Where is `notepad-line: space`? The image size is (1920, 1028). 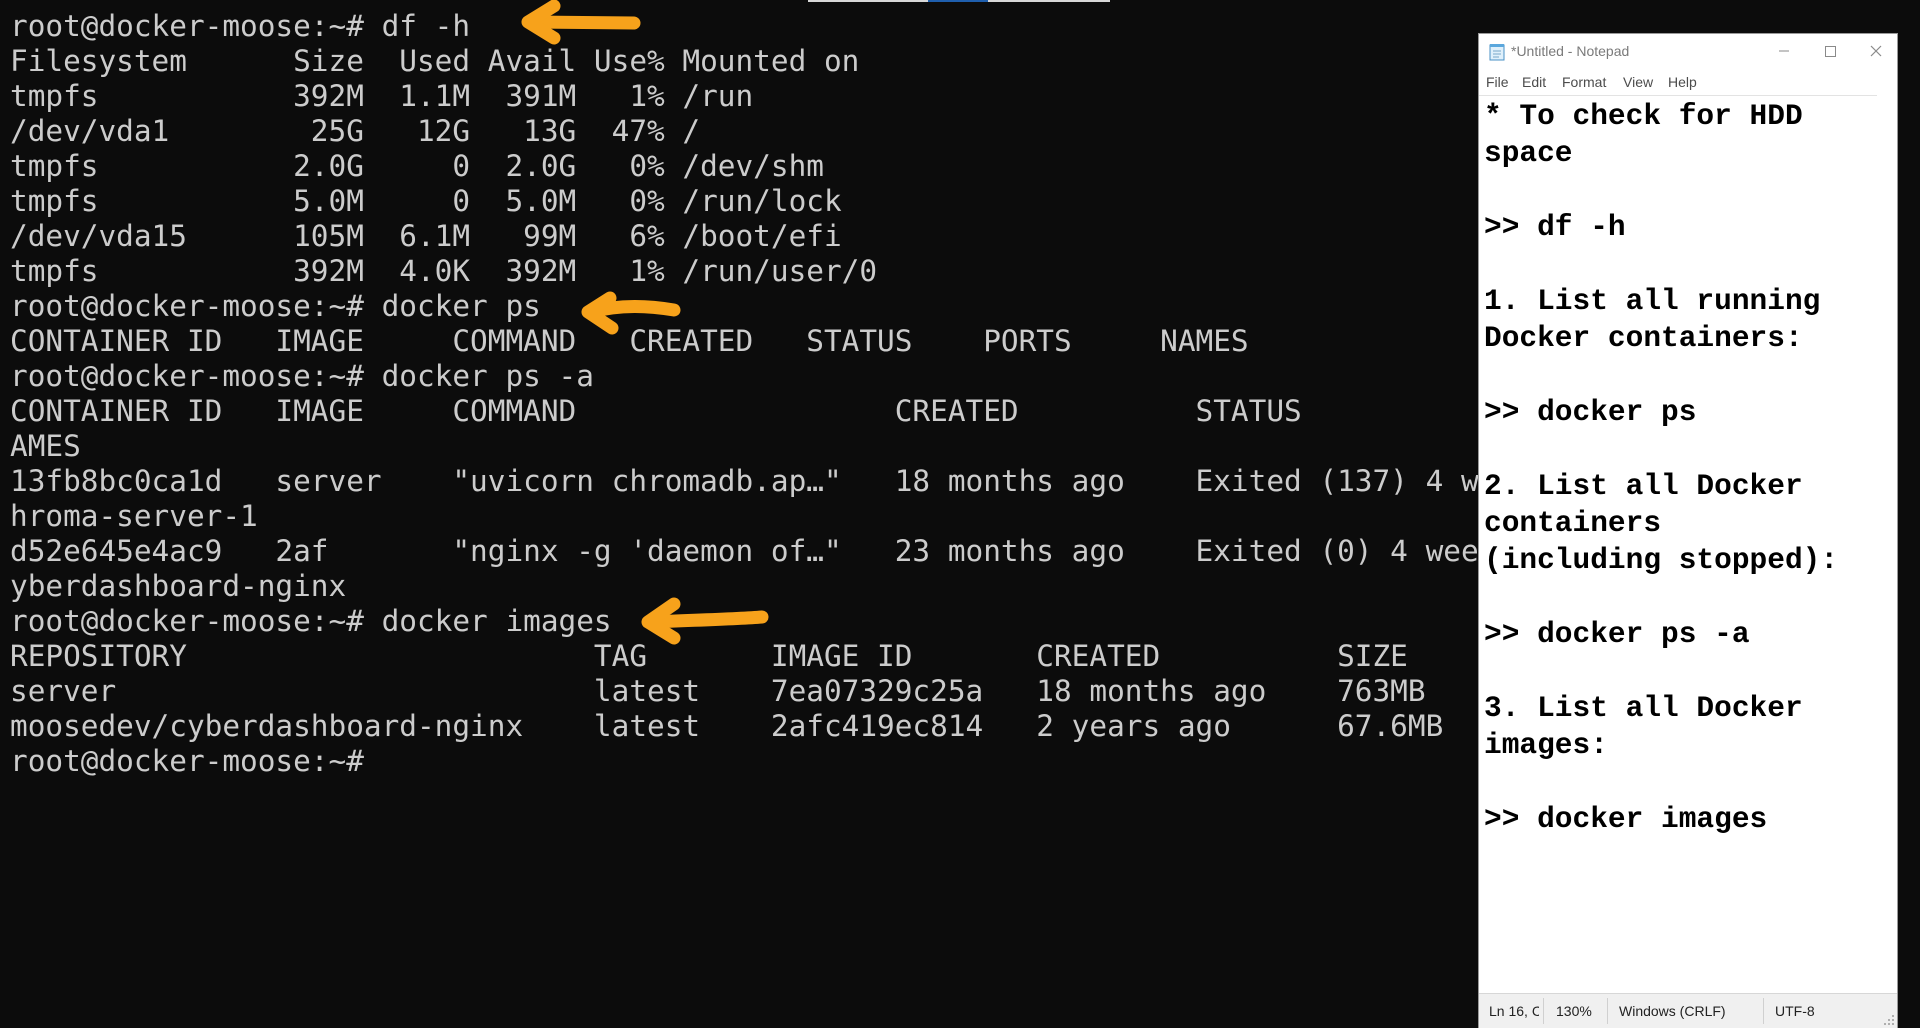 notepad-line: space is located at coordinates (1528, 153).